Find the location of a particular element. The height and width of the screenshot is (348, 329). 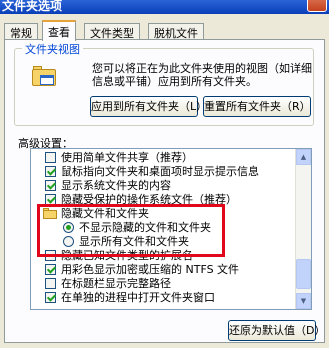

description-line-1: 您可以将正在为此文件夹使用的视图（如详细 is located at coordinates (202, 68).